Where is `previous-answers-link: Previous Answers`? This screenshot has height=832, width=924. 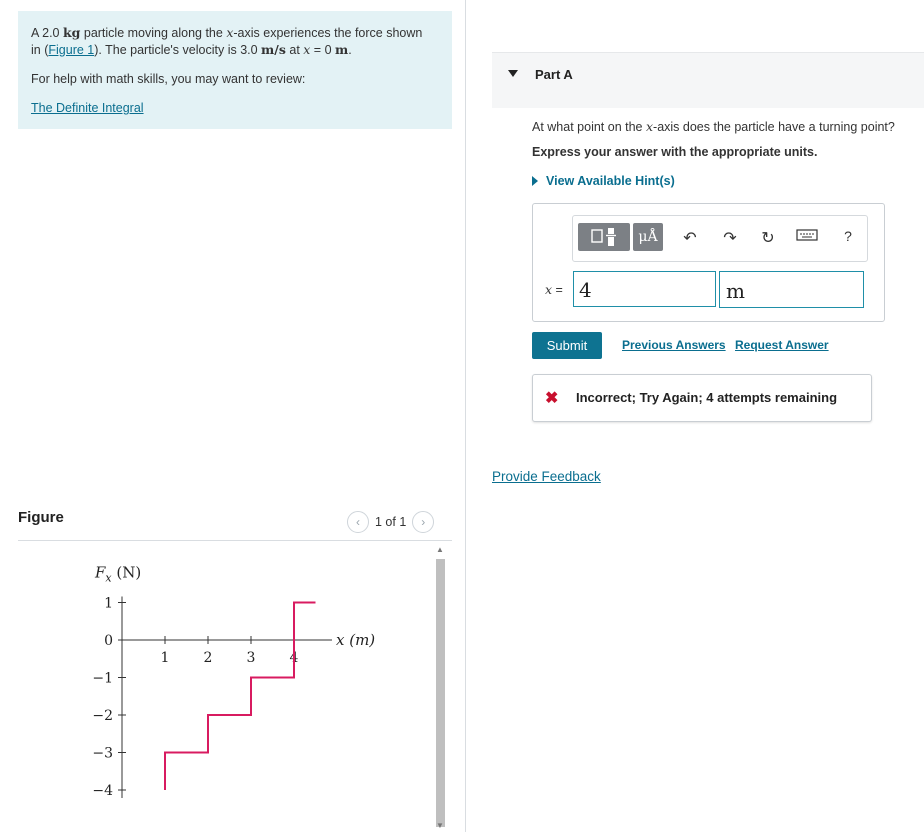
previous-answers-link: Previous Answers is located at coordinates (674, 345).